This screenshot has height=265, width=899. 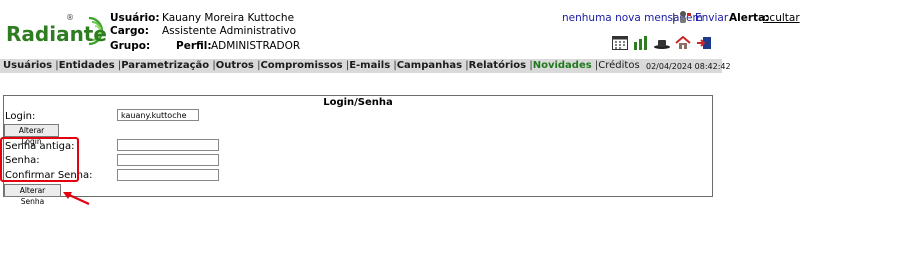 I want to click on send-link: Enviar, so click(x=711, y=18).